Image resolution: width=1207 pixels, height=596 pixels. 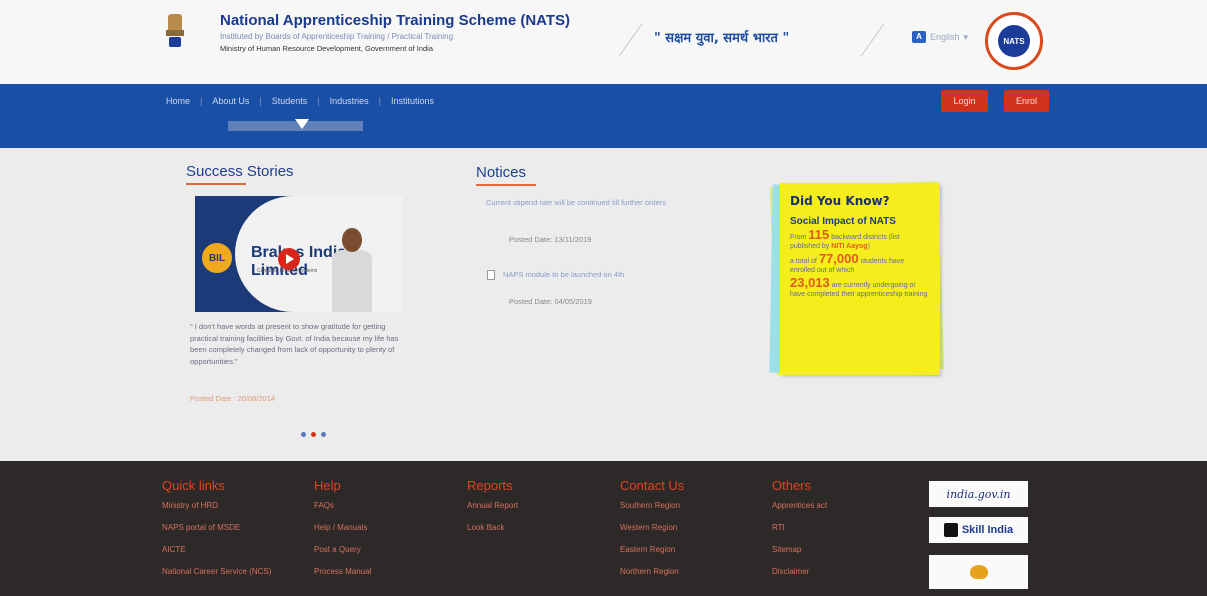 What do you see at coordinates (964, 101) in the screenshot?
I see `login-button: Login` at bounding box center [964, 101].